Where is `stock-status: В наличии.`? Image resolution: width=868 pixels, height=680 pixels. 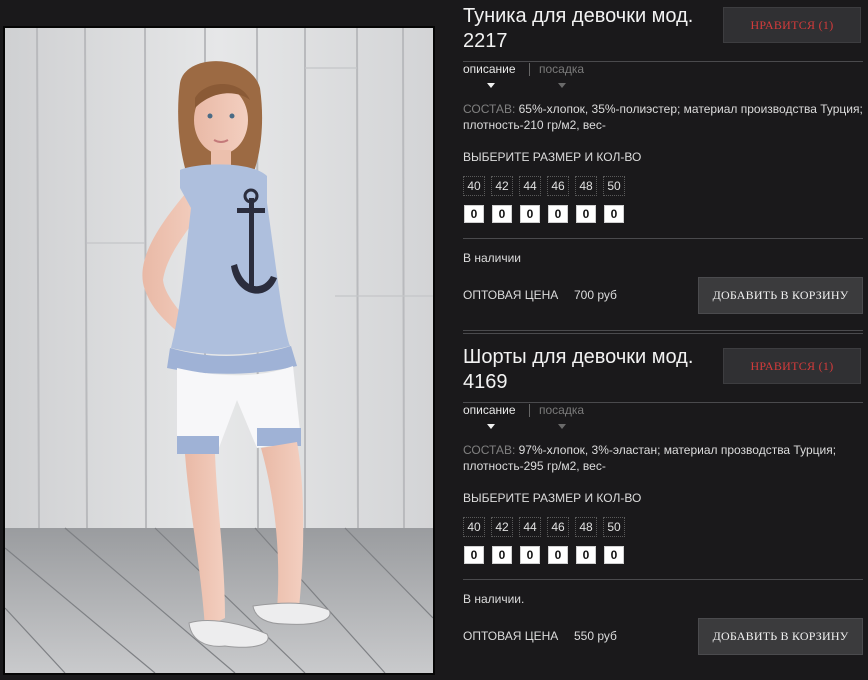
stock-status: В наличии. is located at coordinates (494, 599).